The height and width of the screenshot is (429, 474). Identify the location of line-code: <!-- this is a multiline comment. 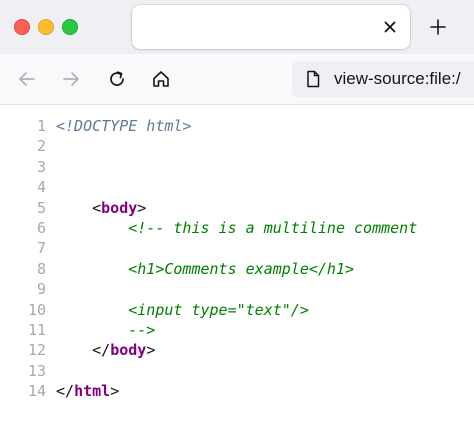
(236, 228).